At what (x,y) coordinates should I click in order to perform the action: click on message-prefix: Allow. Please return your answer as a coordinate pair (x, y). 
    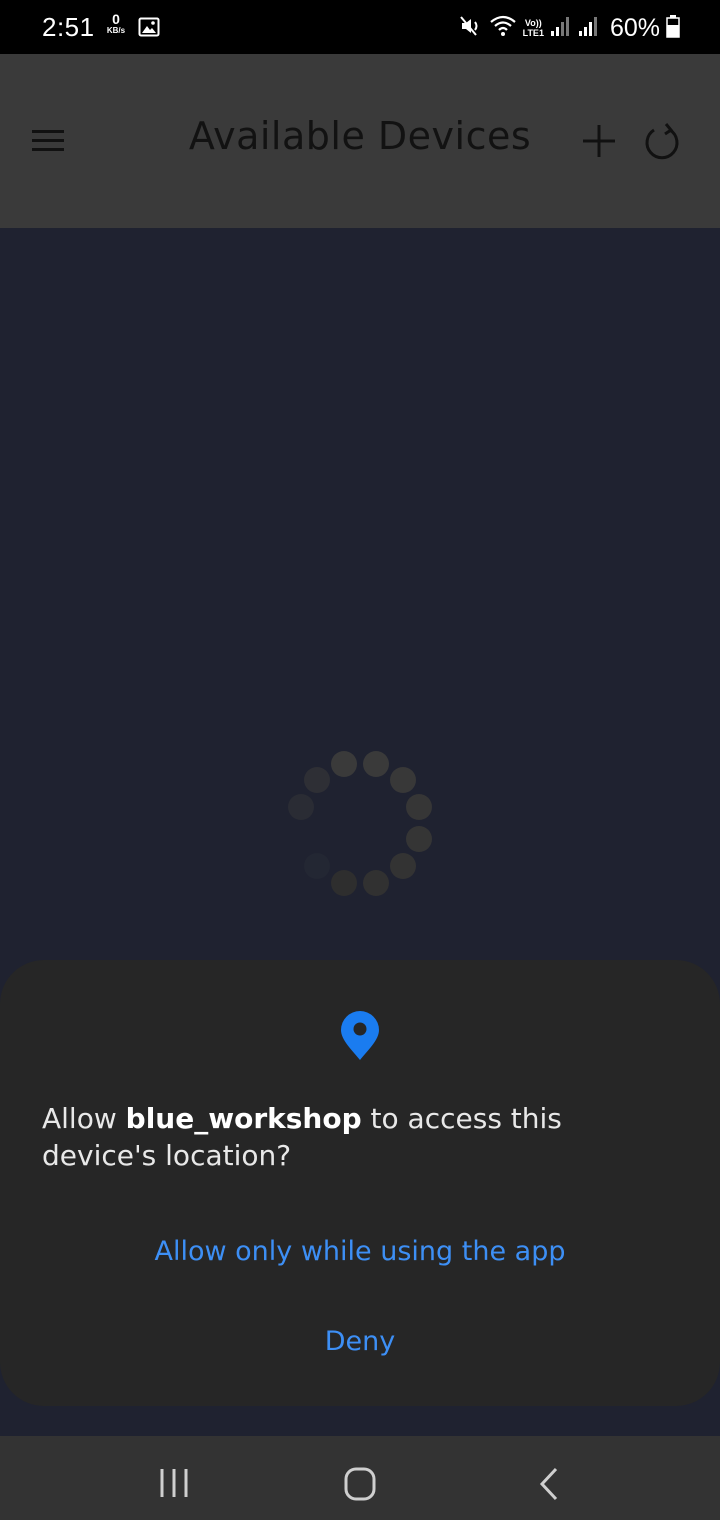
    Looking at the image, I should click on (84, 1118).